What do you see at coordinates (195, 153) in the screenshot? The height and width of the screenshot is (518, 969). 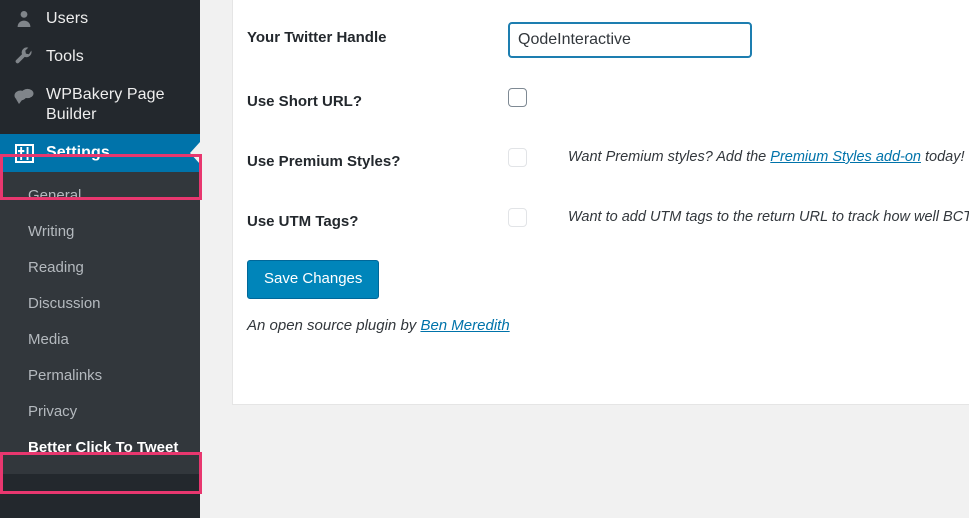 I see `current-menu-arrow-icon` at bounding box center [195, 153].